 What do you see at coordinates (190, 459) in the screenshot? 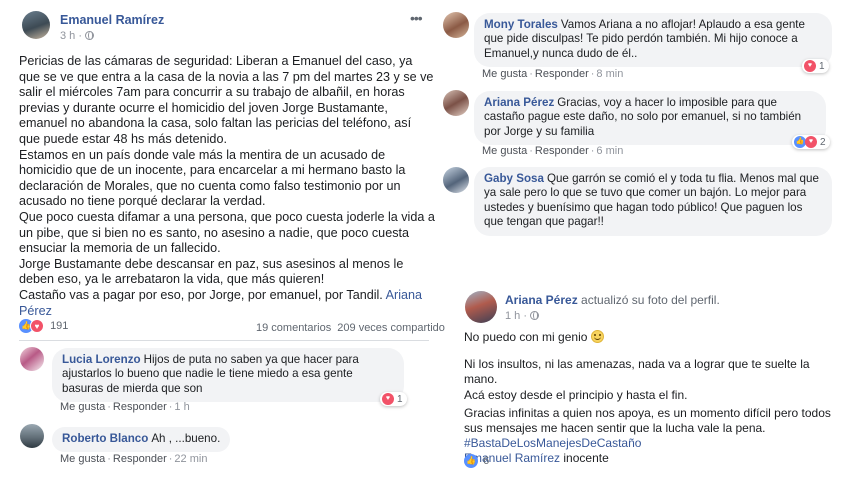
I see `comment-time: 22 min` at bounding box center [190, 459].